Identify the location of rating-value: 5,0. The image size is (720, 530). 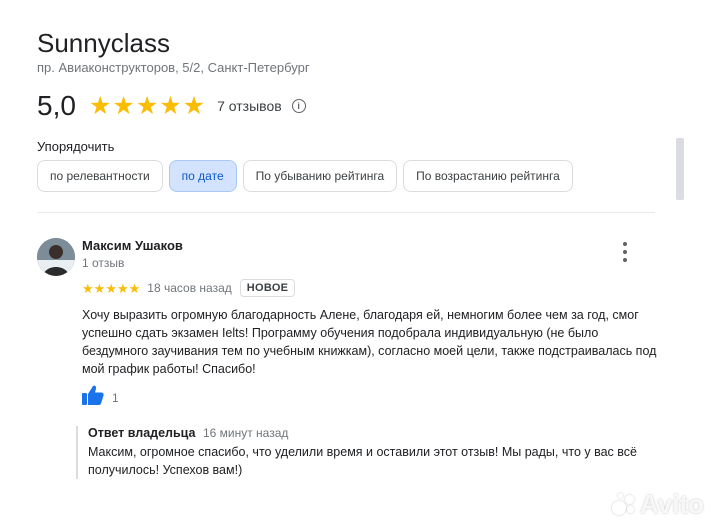
(56, 105).